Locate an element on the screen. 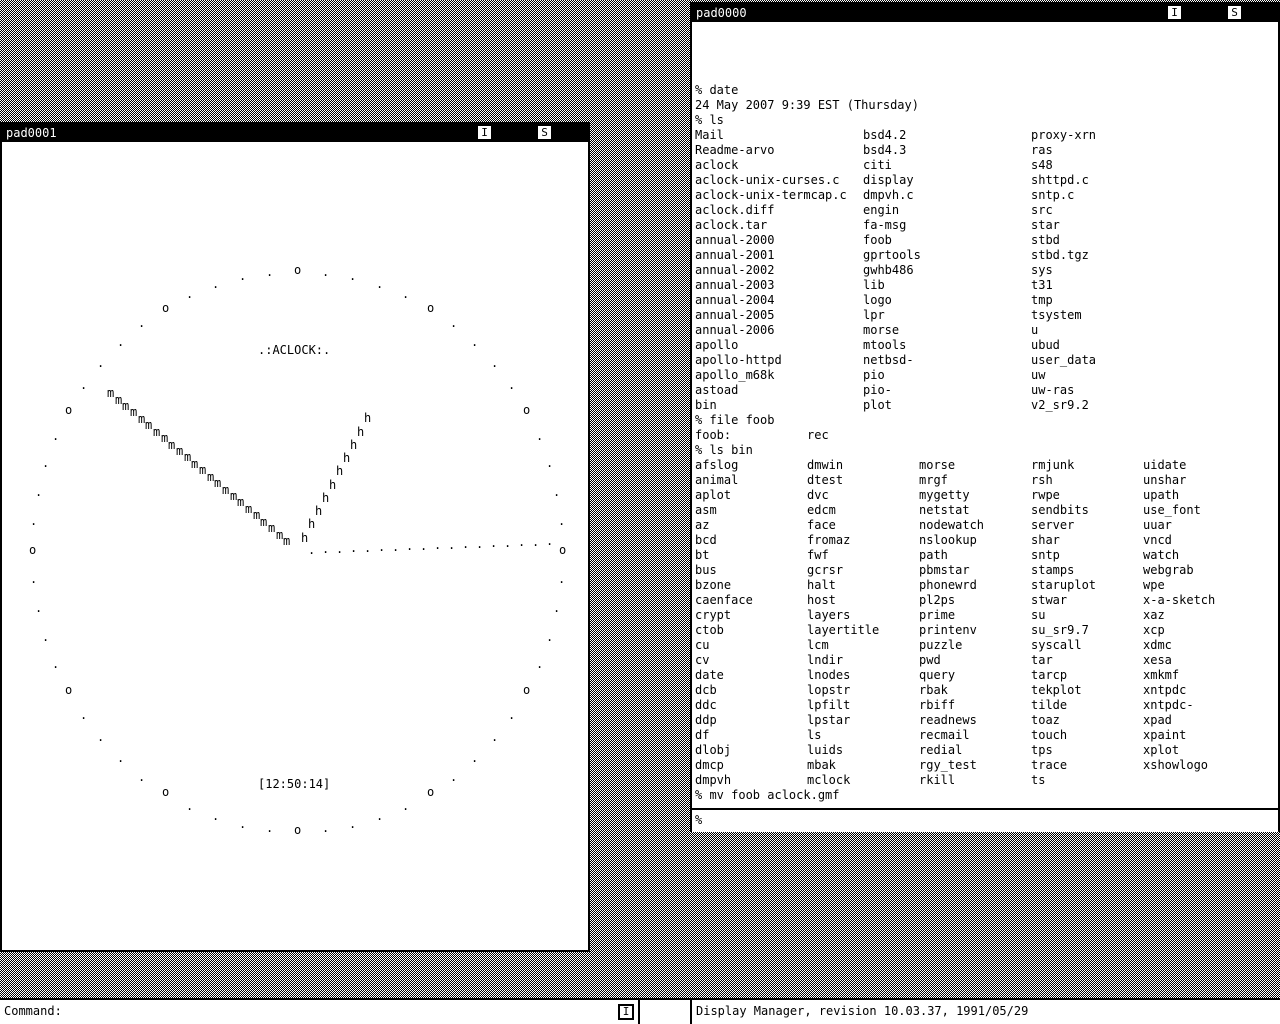 The image size is (1280, 1024). ls-entry: uw is located at coordinates (1038, 375).